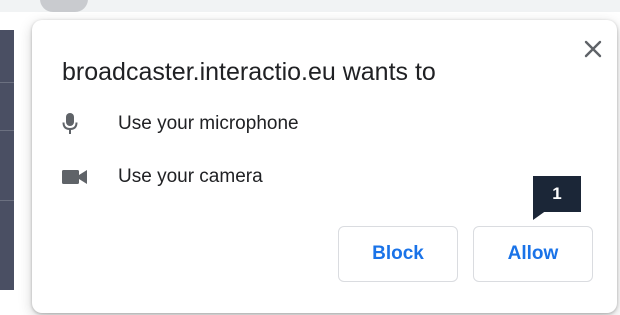 The image size is (620, 315). What do you see at coordinates (7, 160) in the screenshot?
I see `background-page-strip` at bounding box center [7, 160].